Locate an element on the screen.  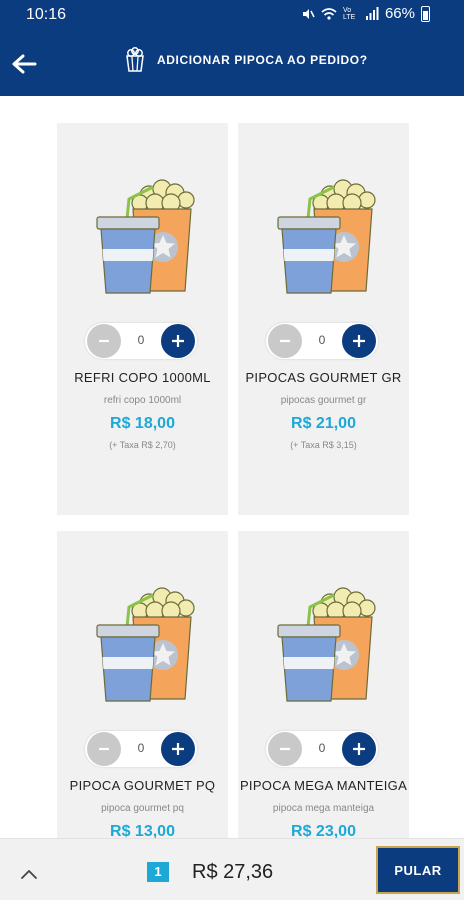
back-button is located at coordinates (24, 64).